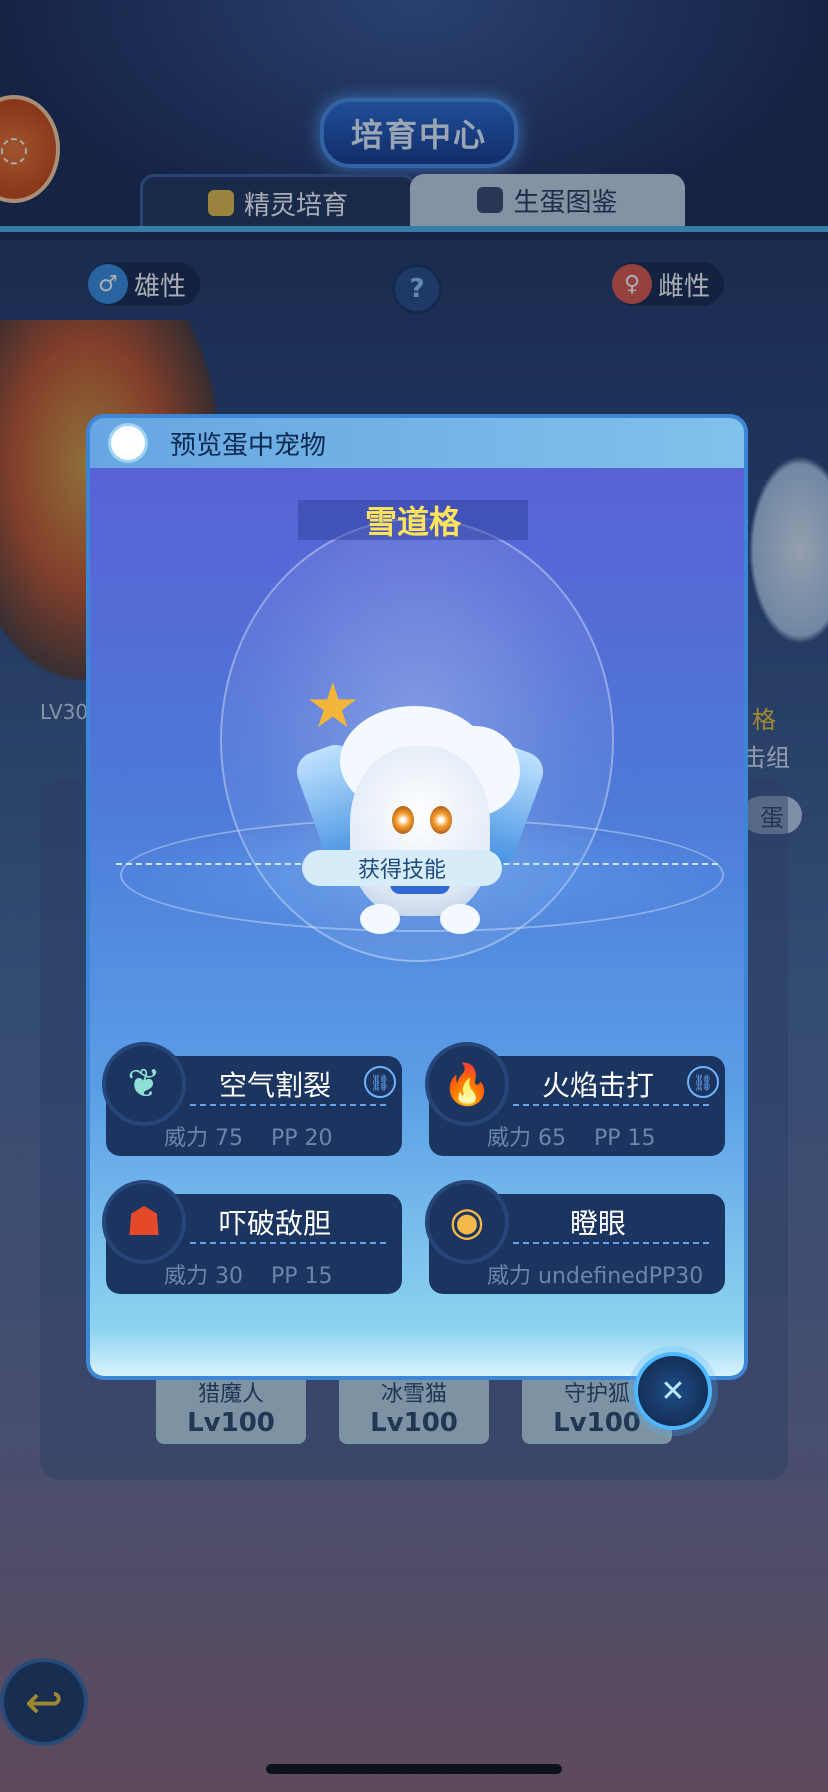  Describe the element at coordinates (248, 445) in the screenshot. I see `dialog-title: 预览蛋中宠物` at that location.